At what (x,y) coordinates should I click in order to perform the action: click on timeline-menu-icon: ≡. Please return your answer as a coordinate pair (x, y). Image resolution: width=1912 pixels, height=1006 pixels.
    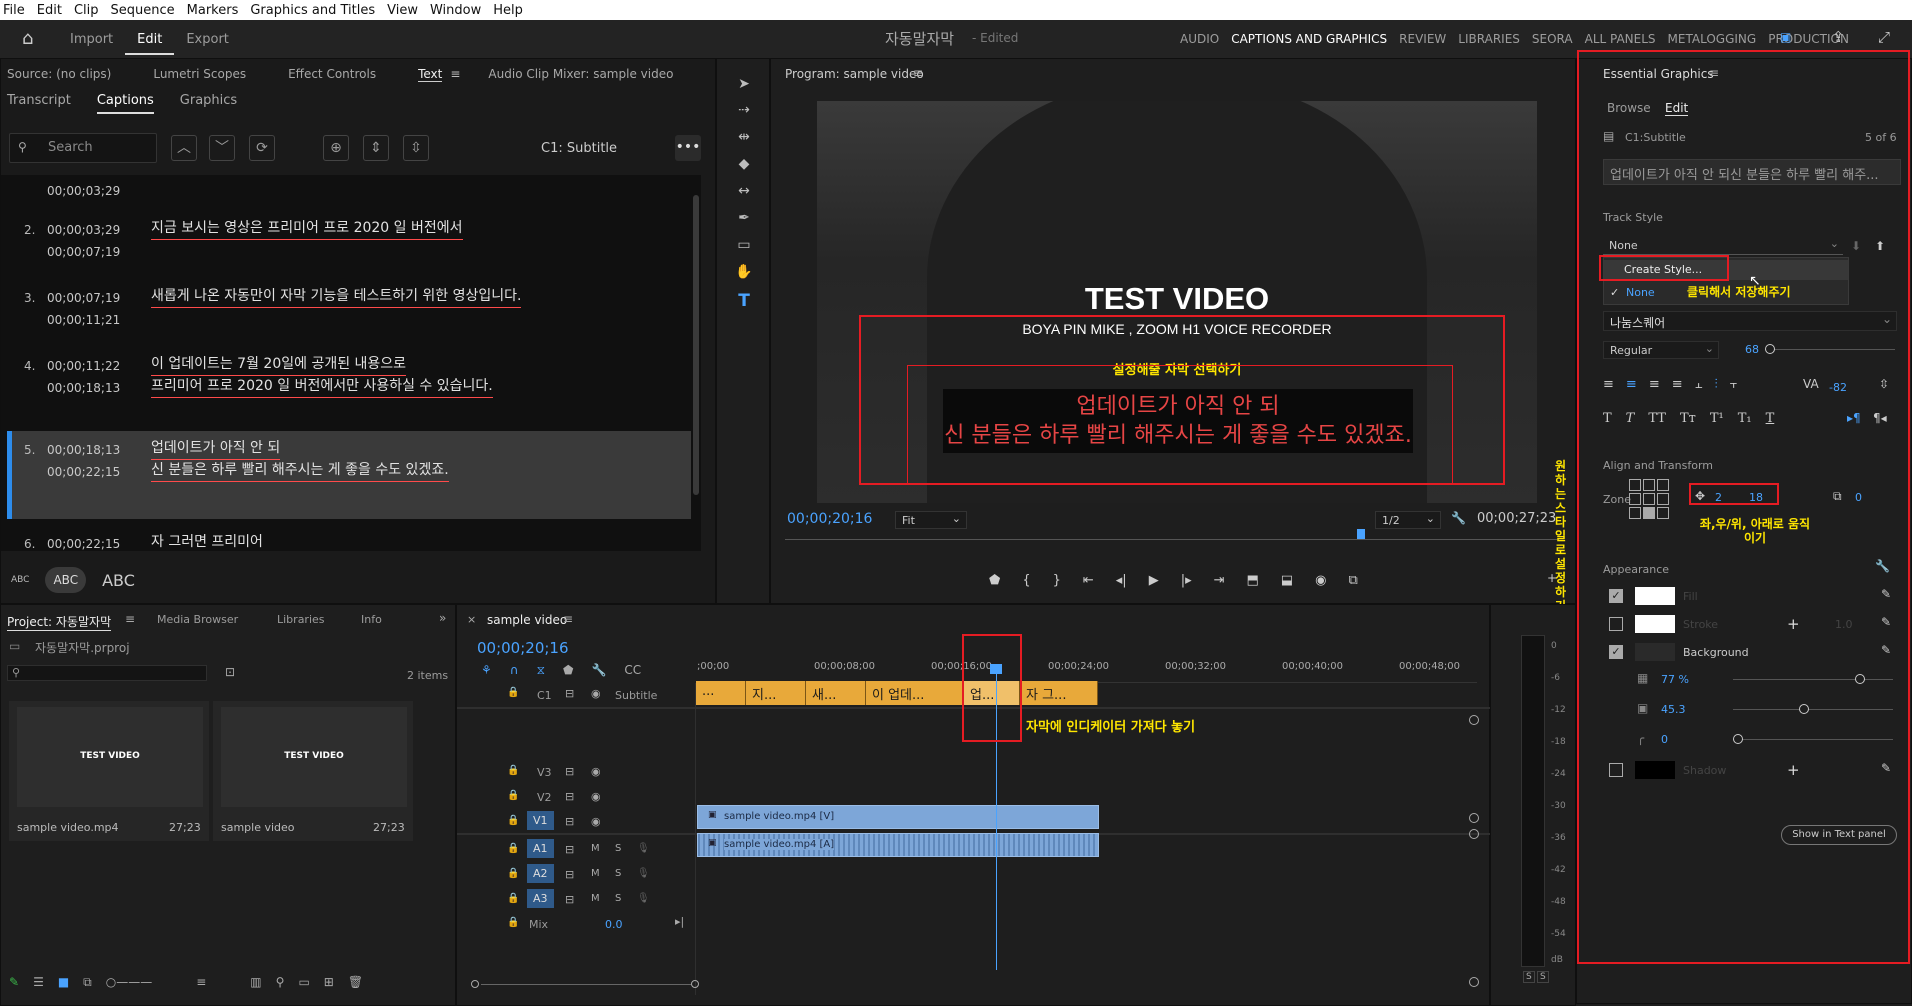
    Looking at the image, I should click on (568, 619).